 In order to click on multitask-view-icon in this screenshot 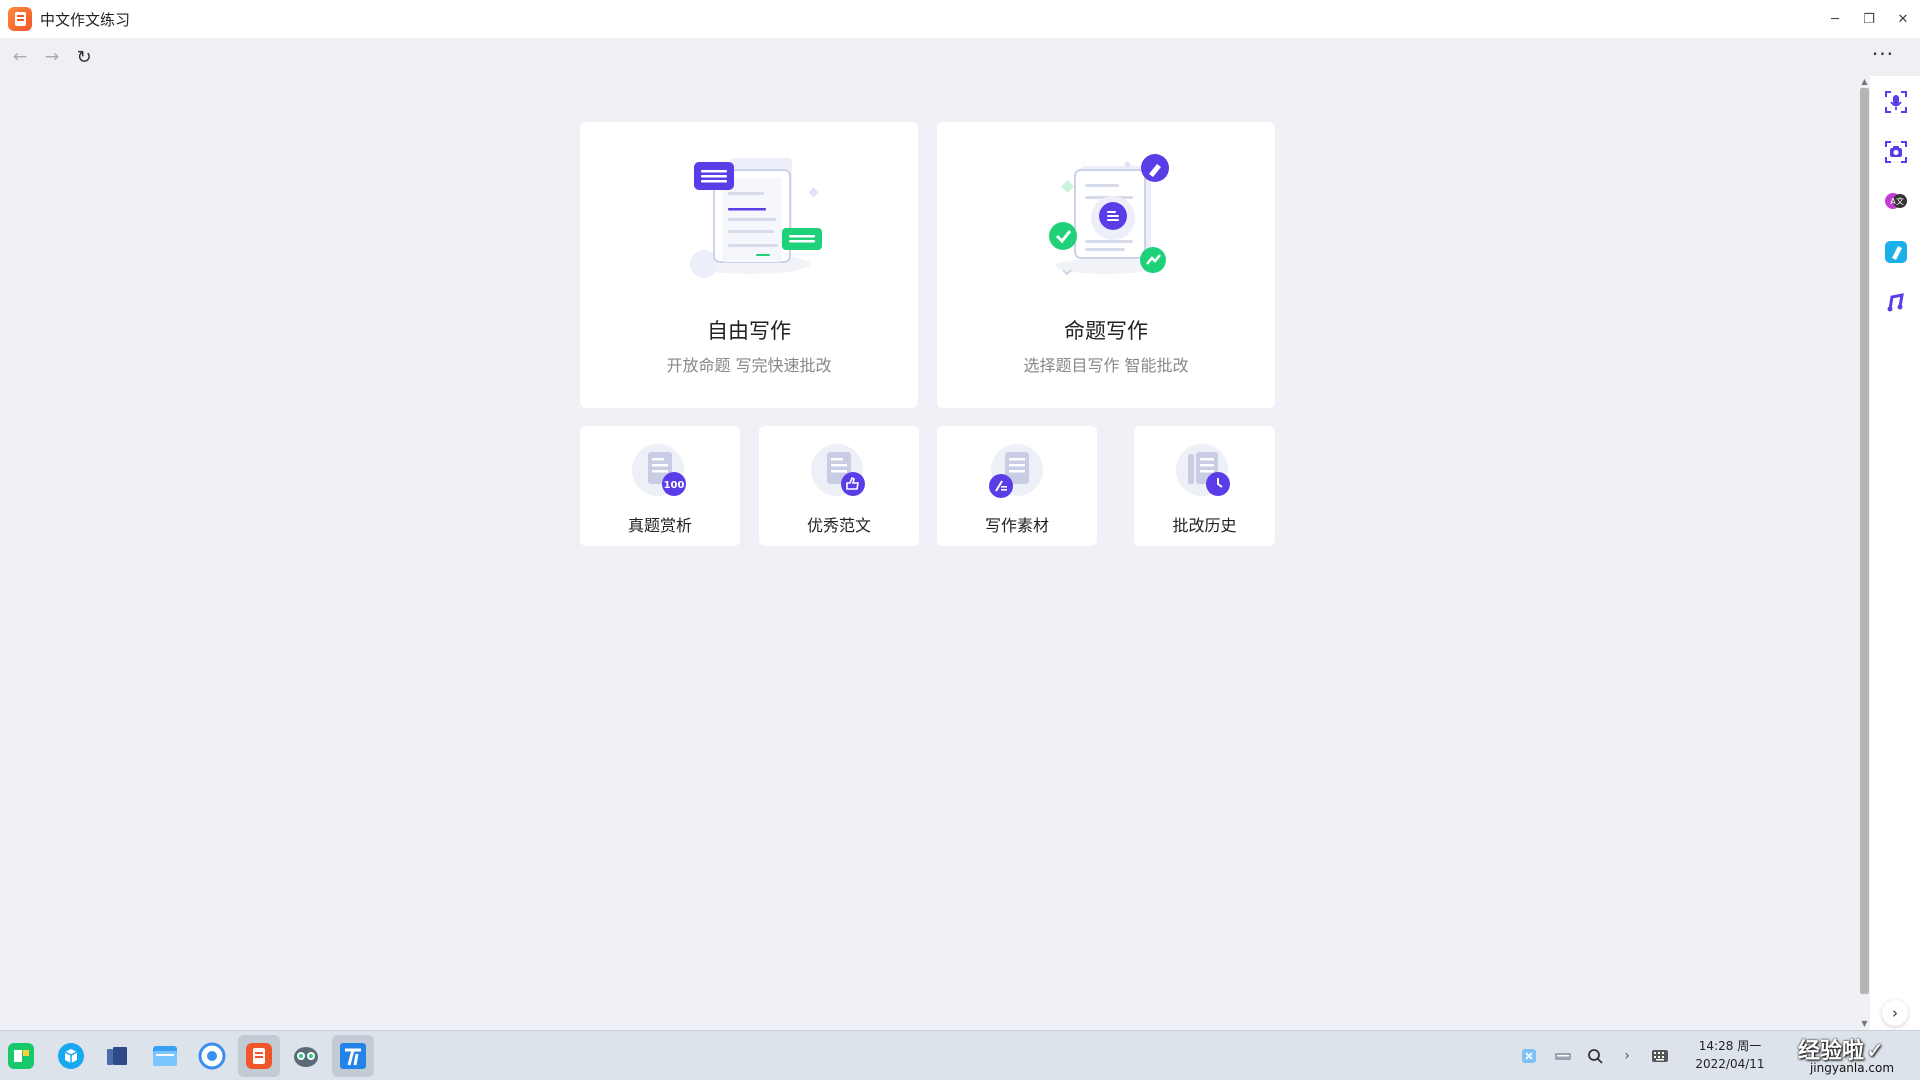, I will do `click(118, 1056)`.